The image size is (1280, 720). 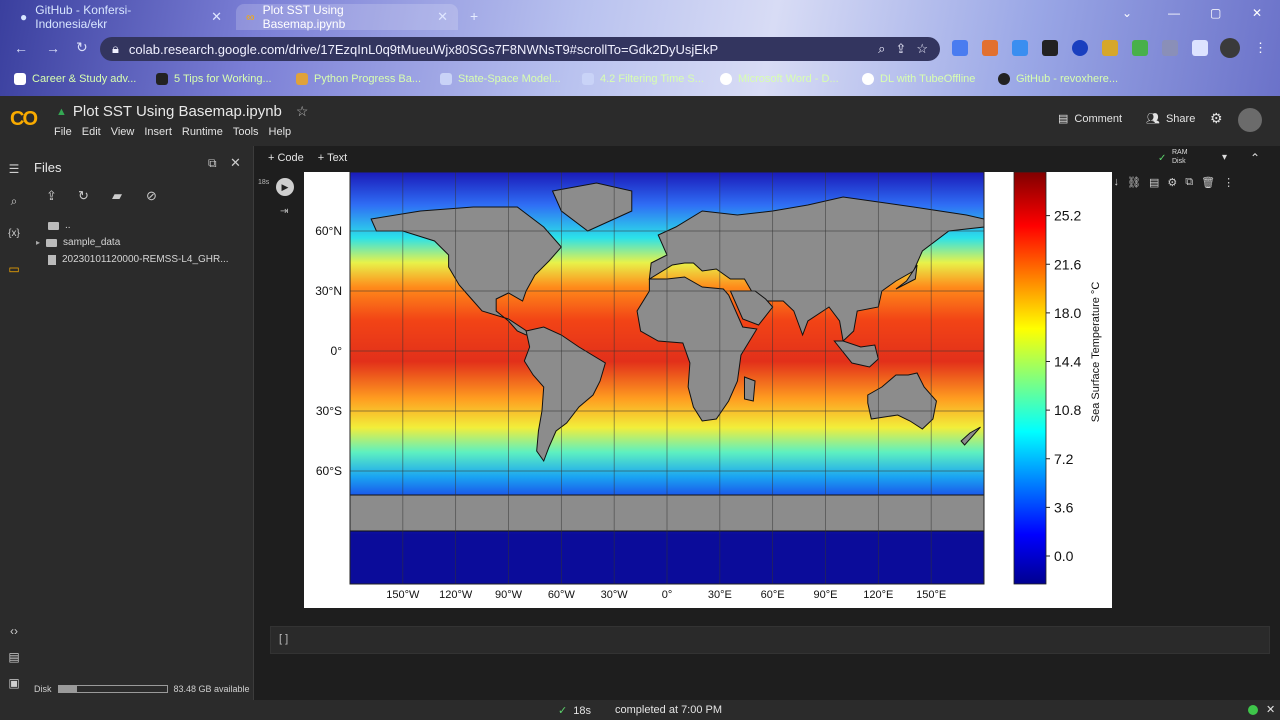 What do you see at coordinates (123, 132) in the screenshot?
I see `menu-view: View` at bounding box center [123, 132].